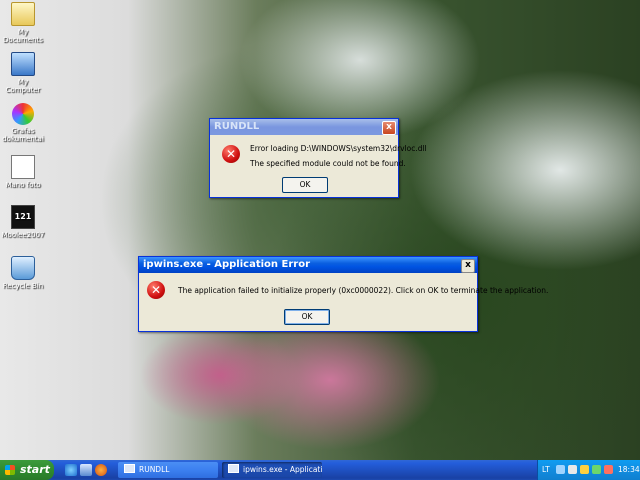 The height and width of the screenshot is (480, 640). I want to click on my-documents-icon, so click(23, 14).